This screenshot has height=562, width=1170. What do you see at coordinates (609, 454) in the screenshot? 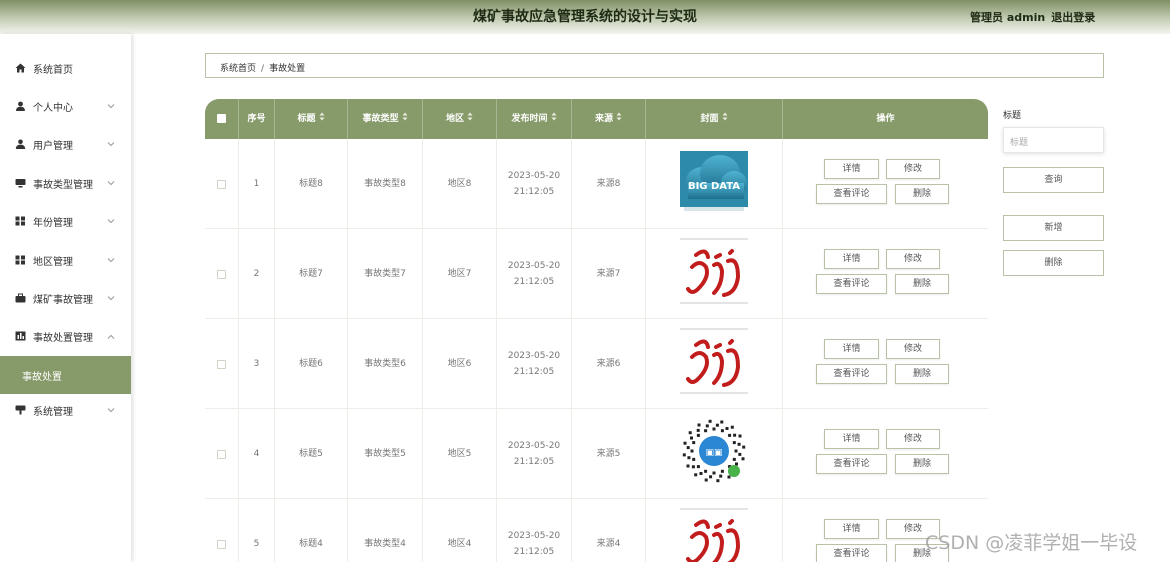
I see `cell-source: 来源5` at bounding box center [609, 454].